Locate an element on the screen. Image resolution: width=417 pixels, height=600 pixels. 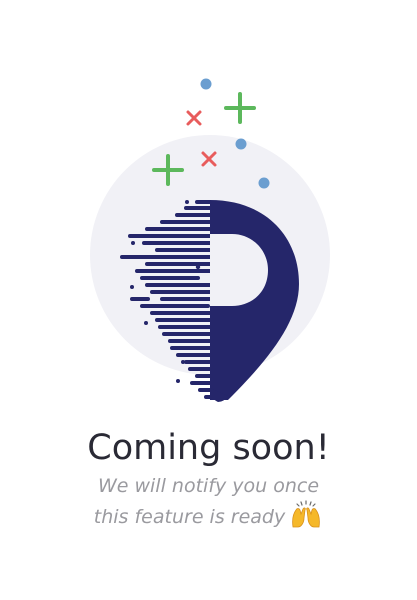
cross-icon is located at coordinates (194, 118).